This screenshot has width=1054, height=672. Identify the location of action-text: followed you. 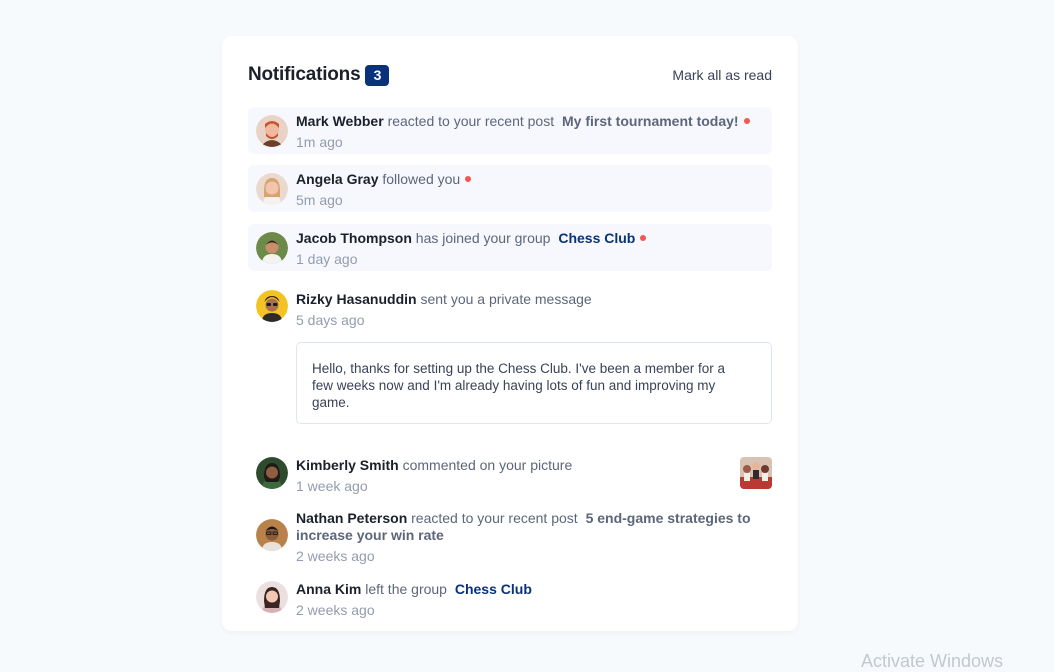
(421, 179).